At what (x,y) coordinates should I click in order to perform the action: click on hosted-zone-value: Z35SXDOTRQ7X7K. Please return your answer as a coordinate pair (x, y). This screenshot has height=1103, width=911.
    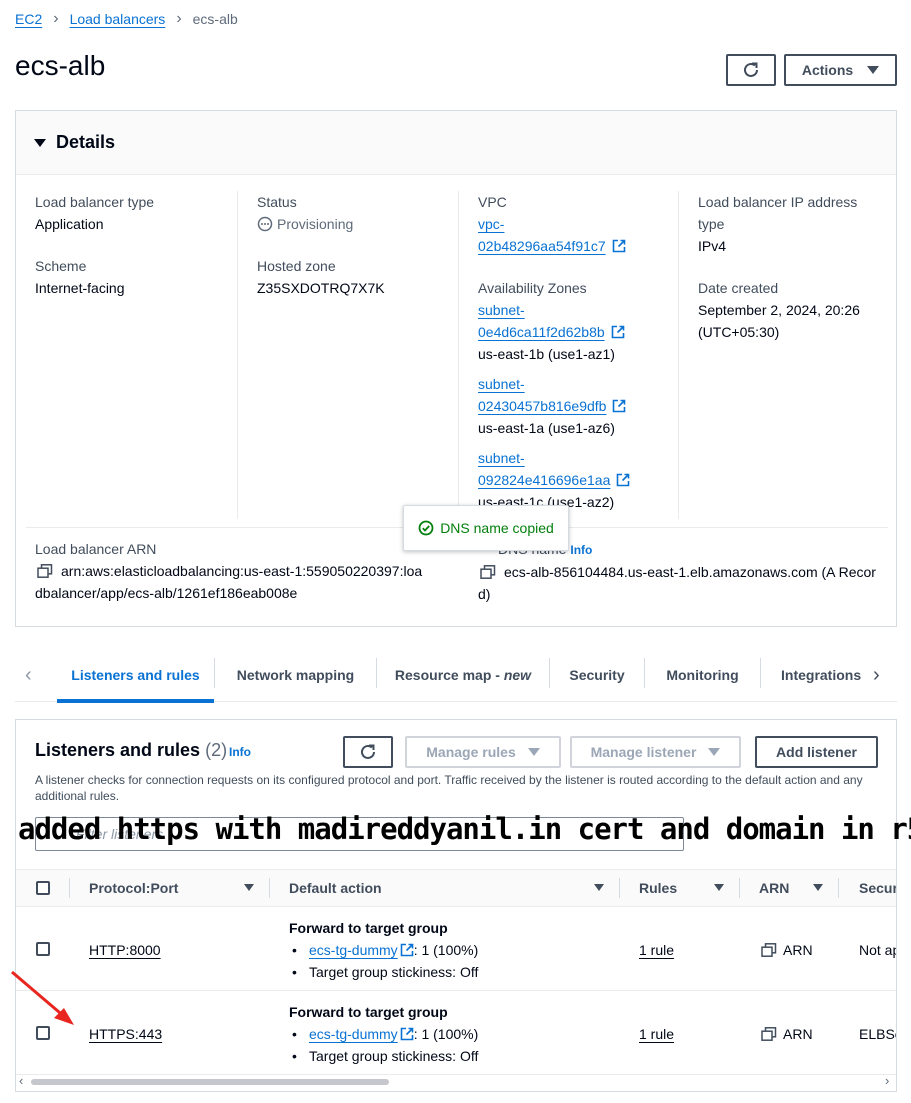
    Looking at the image, I should click on (321, 288).